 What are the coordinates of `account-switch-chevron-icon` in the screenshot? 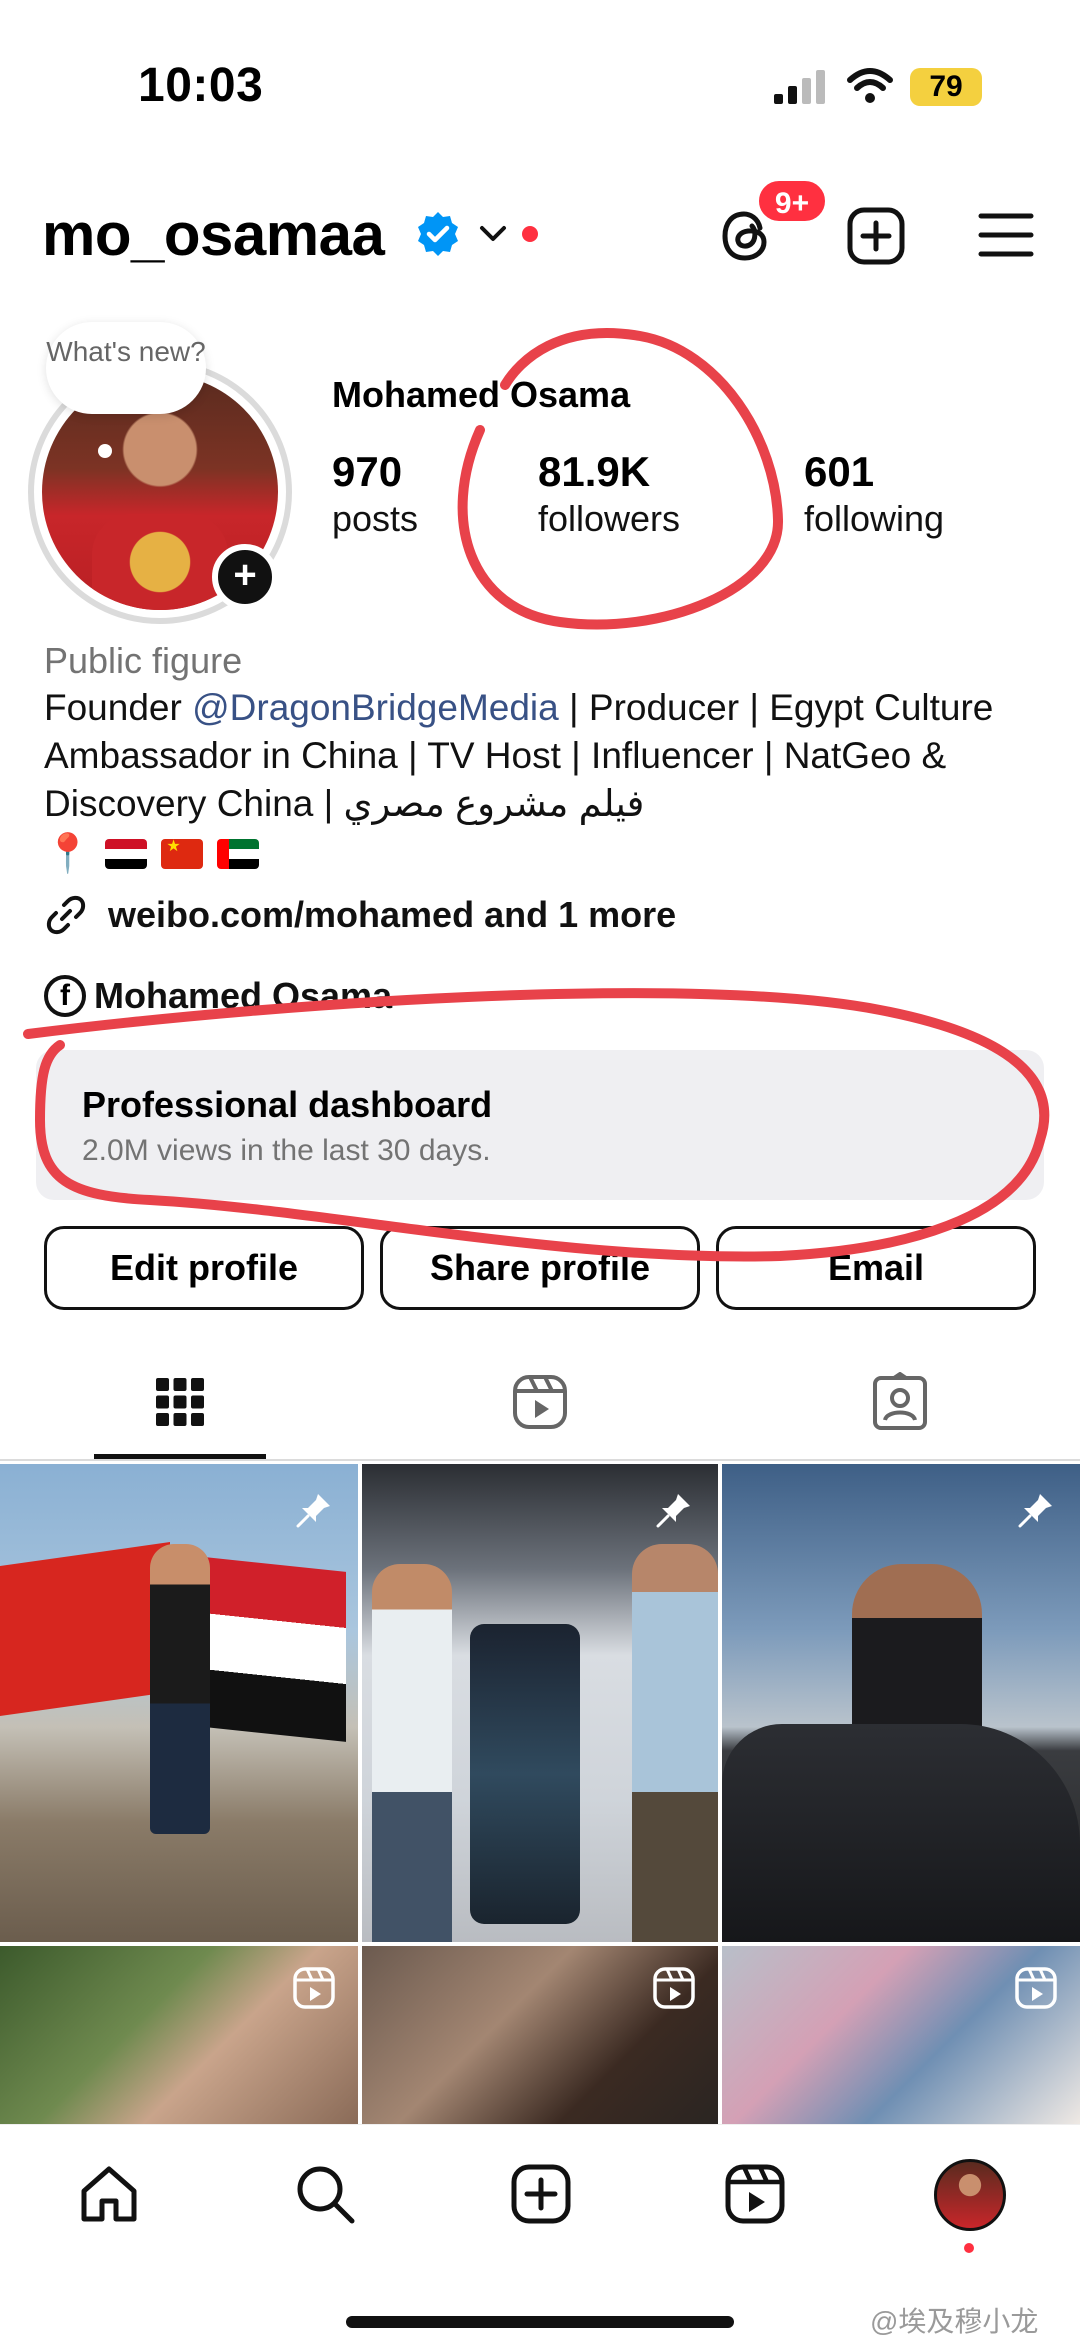 It's located at (493, 234).